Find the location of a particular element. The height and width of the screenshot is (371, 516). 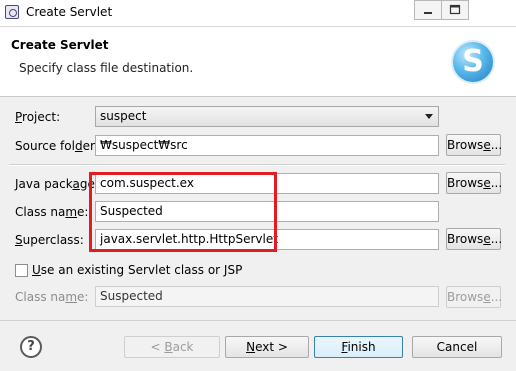

page-description: Specify class file destination. is located at coordinates (106, 68).